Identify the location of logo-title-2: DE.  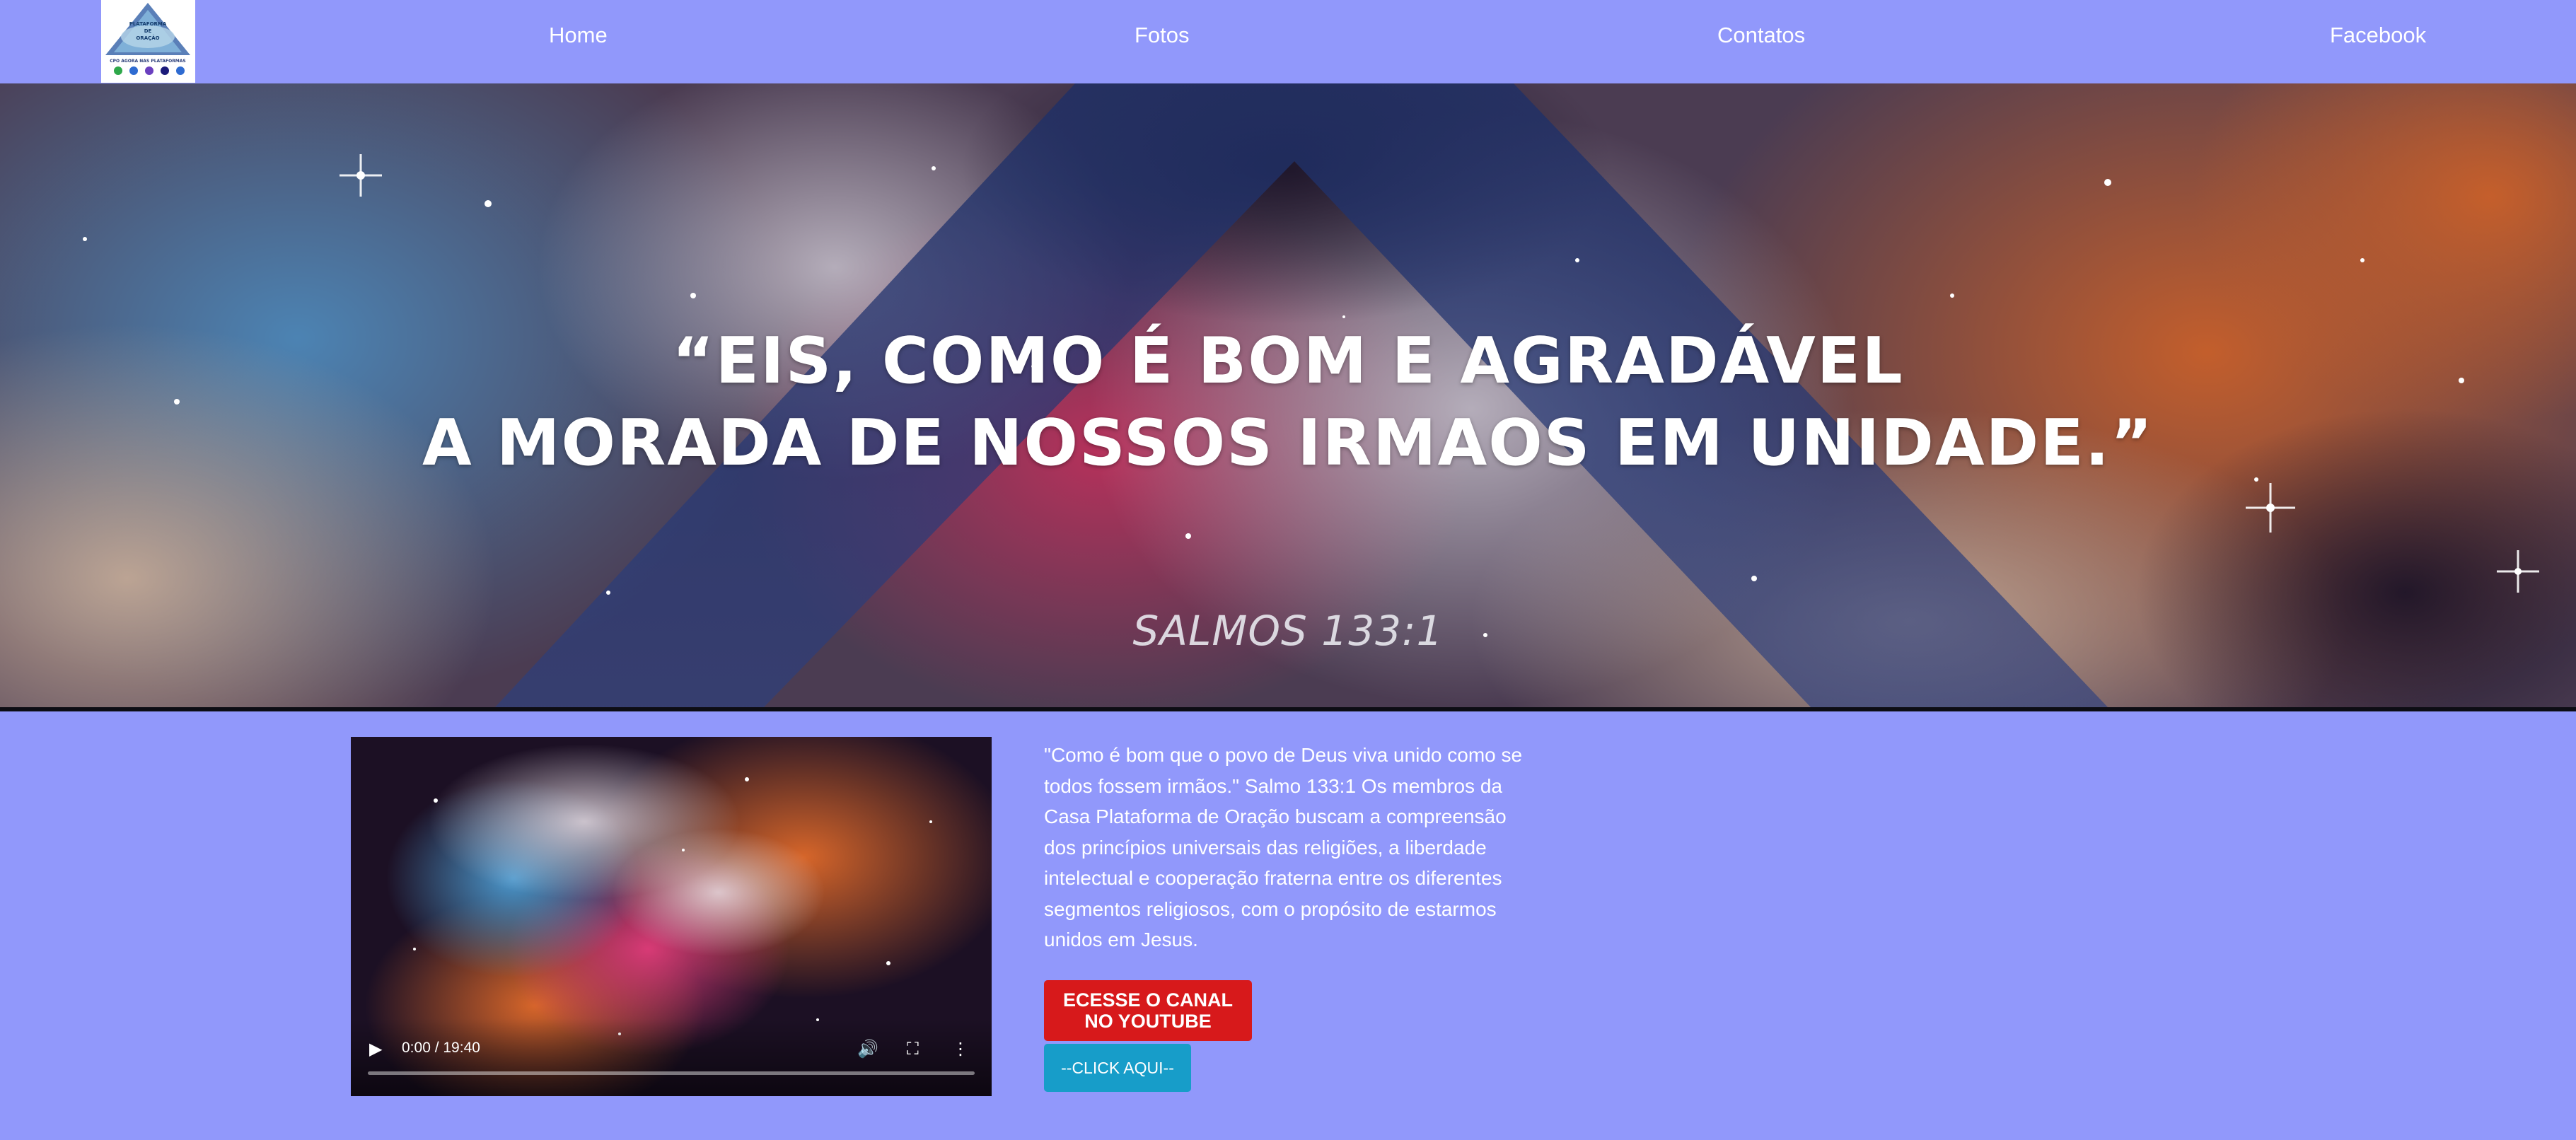
(148, 31).